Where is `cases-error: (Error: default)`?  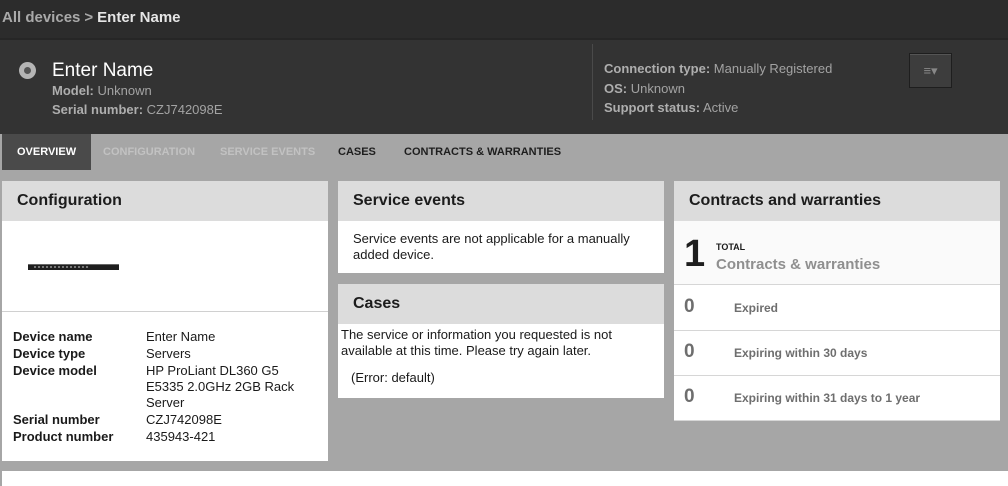
cases-error: (Error: default) is located at coordinates (393, 377).